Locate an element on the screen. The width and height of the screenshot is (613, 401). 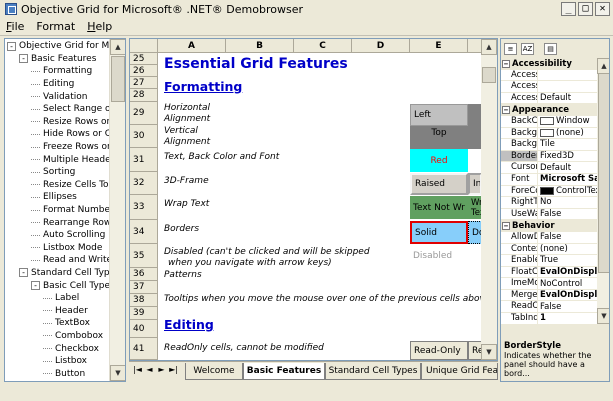
row-header: 38 is located at coordinates (144, 300).